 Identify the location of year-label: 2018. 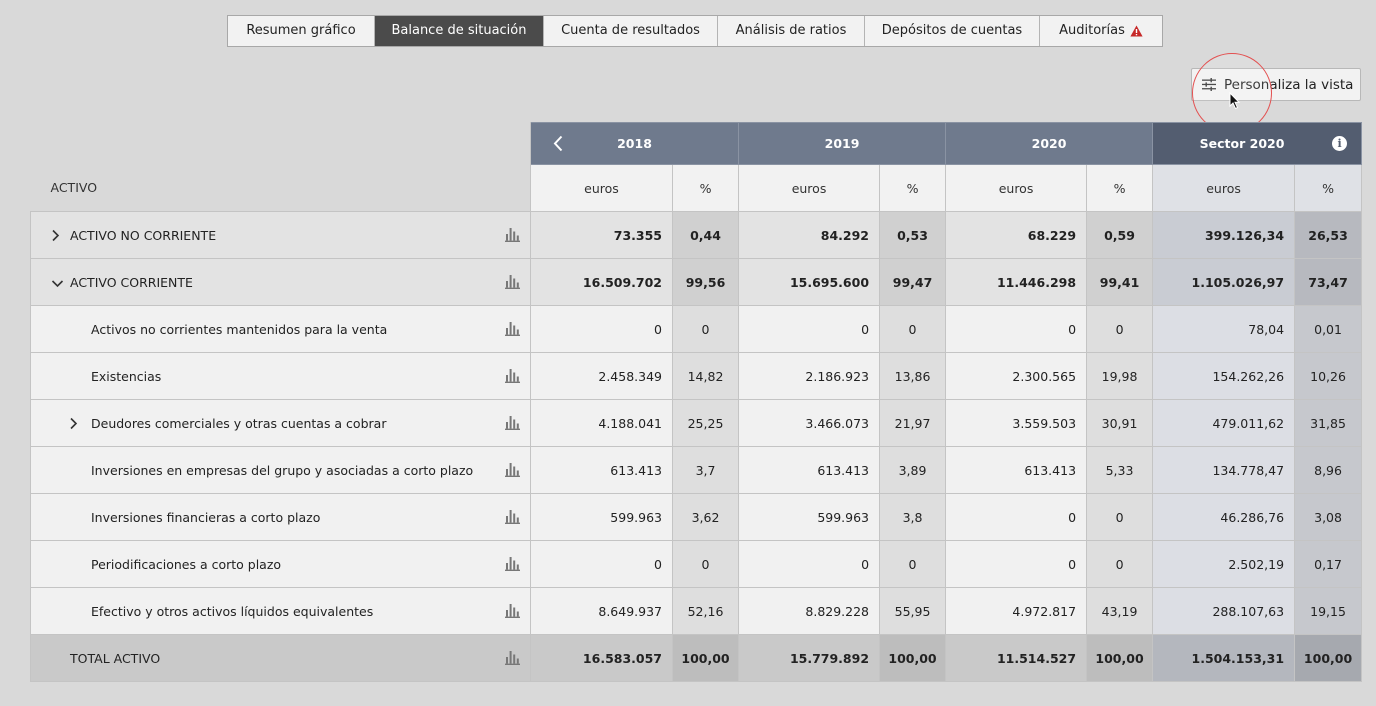
(634, 143).